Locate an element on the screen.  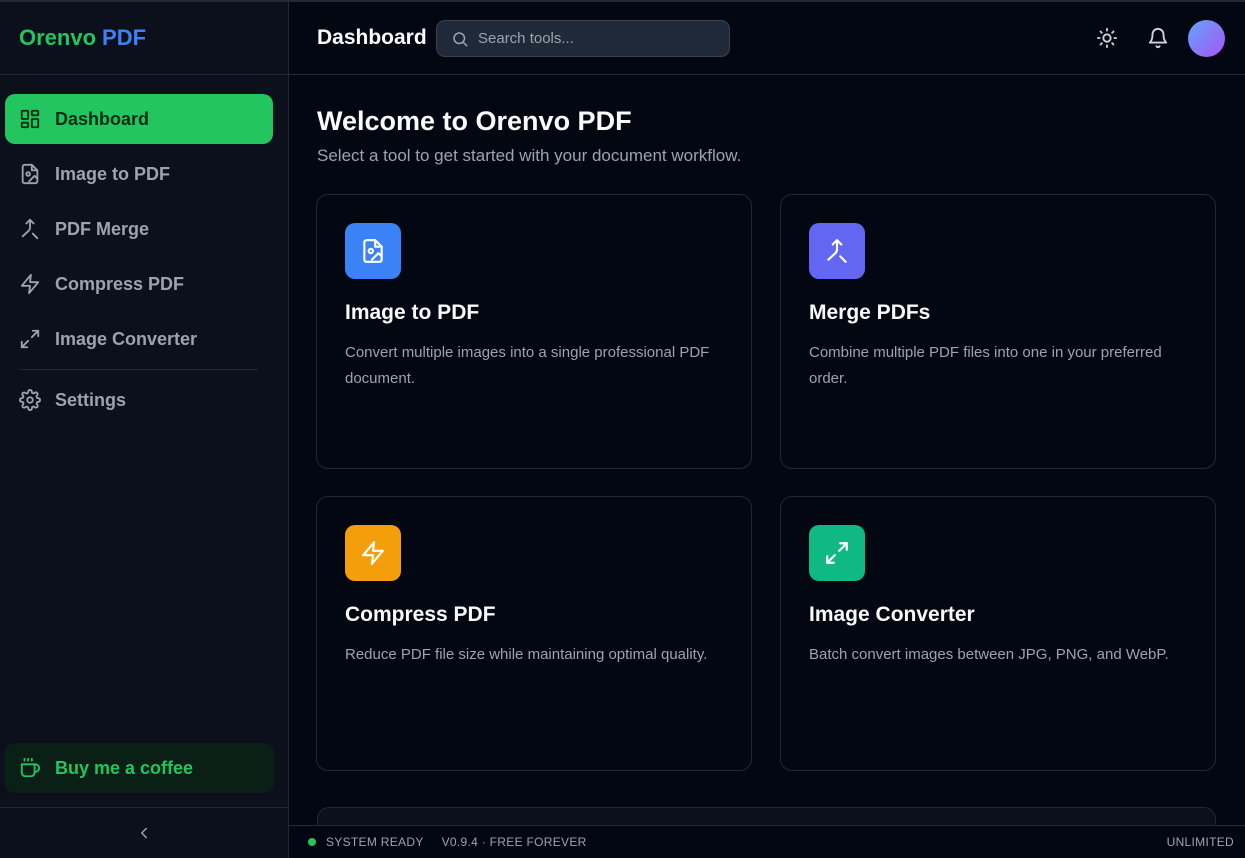
card-title: Merge PDFs is located at coordinates (870, 312).